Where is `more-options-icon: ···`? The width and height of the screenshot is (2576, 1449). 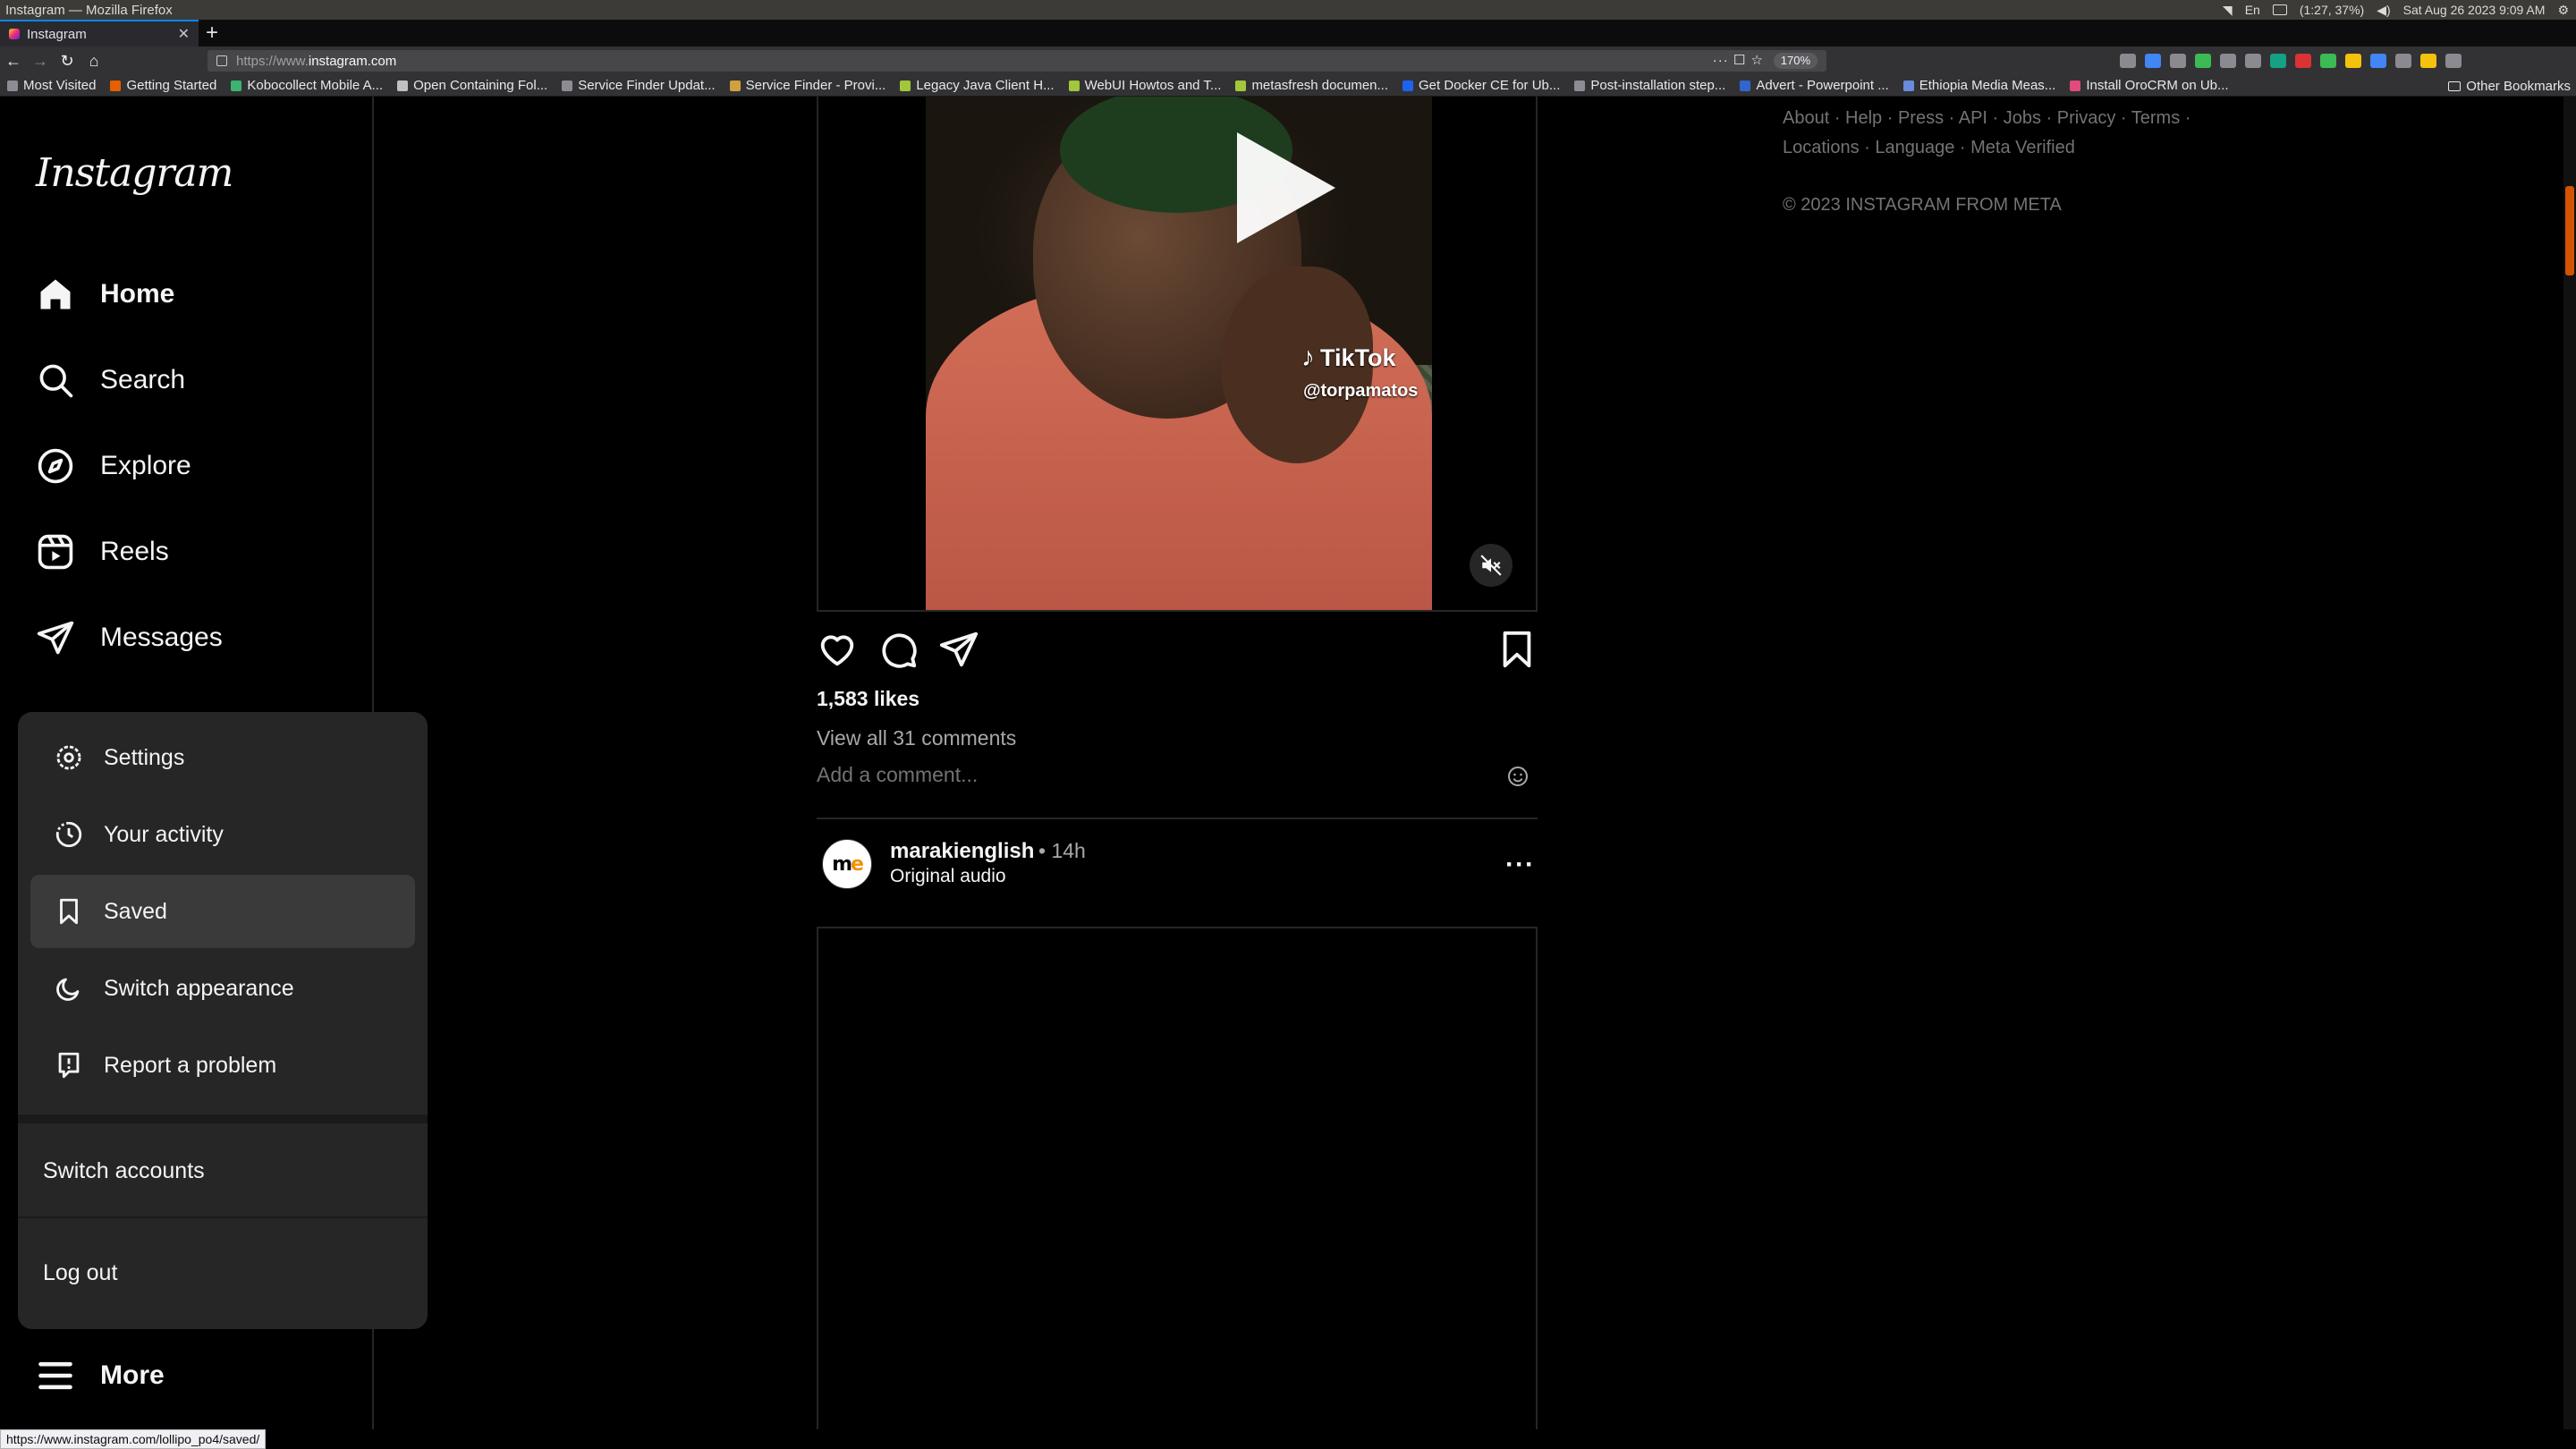 more-options-icon: ··· is located at coordinates (1520, 865).